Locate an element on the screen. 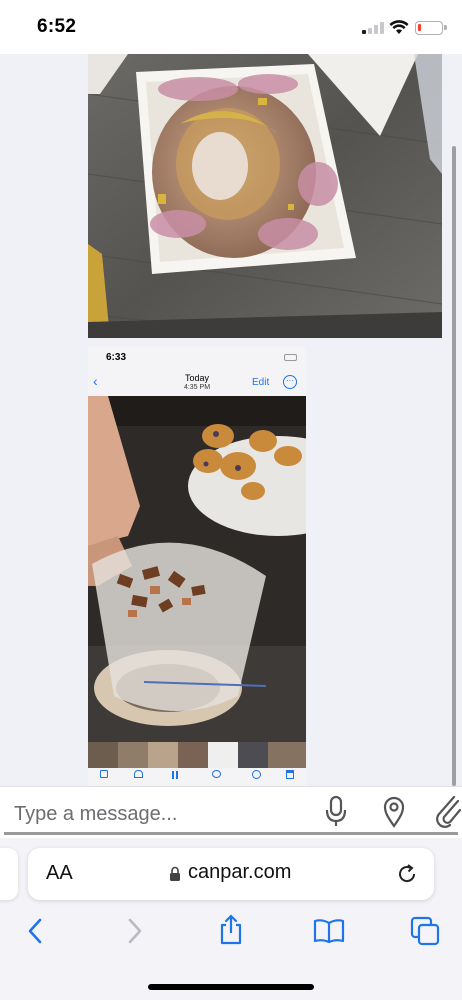 The image size is (462, 1000). share-icon is located at coordinates (231, 930).